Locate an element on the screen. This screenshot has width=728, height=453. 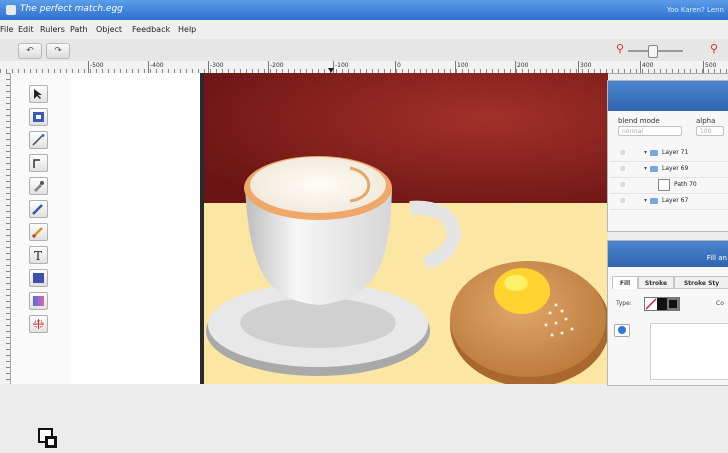
ruler-label: -100 is located at coordinates (342, 65).